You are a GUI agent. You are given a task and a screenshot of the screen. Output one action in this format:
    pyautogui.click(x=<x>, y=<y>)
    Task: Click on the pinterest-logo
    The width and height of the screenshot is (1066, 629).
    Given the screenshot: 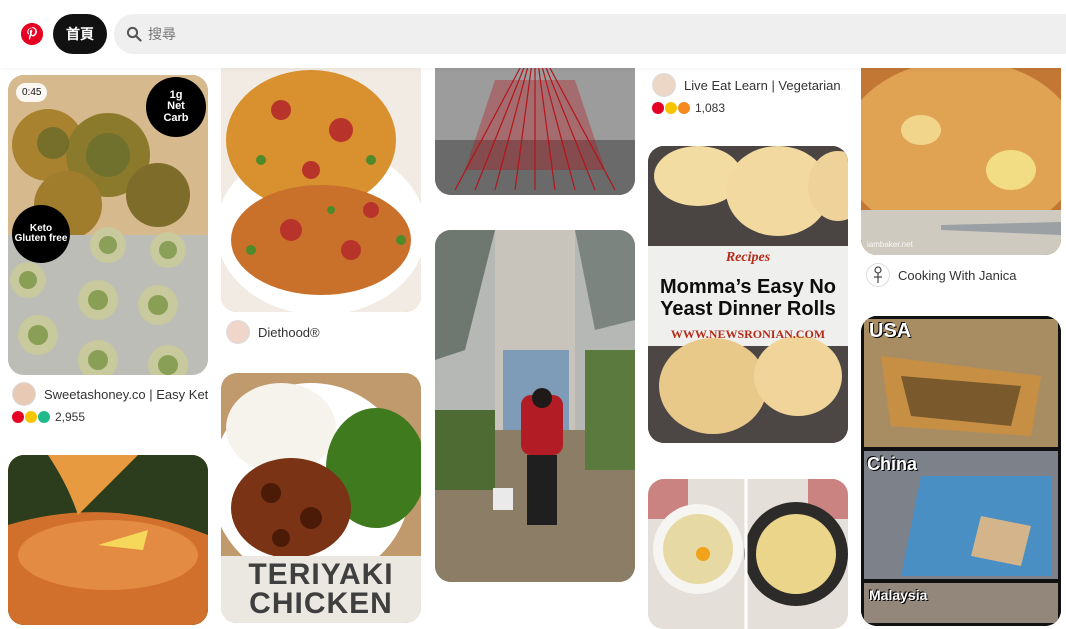 What is the action you would take?
    pyautogui.click(x=32, y=34)
    